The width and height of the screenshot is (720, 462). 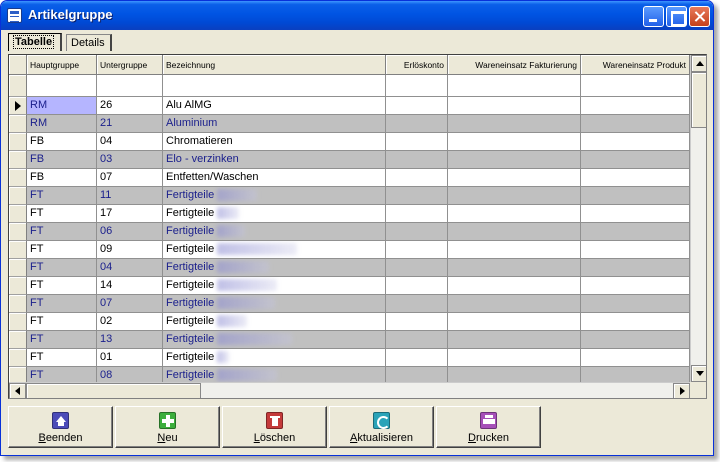 What do you see at coordinates (274, 65) in the screenshot?
I see `column-header-bezeichnung: Bezeichnung` at bounding box center [274, 65].